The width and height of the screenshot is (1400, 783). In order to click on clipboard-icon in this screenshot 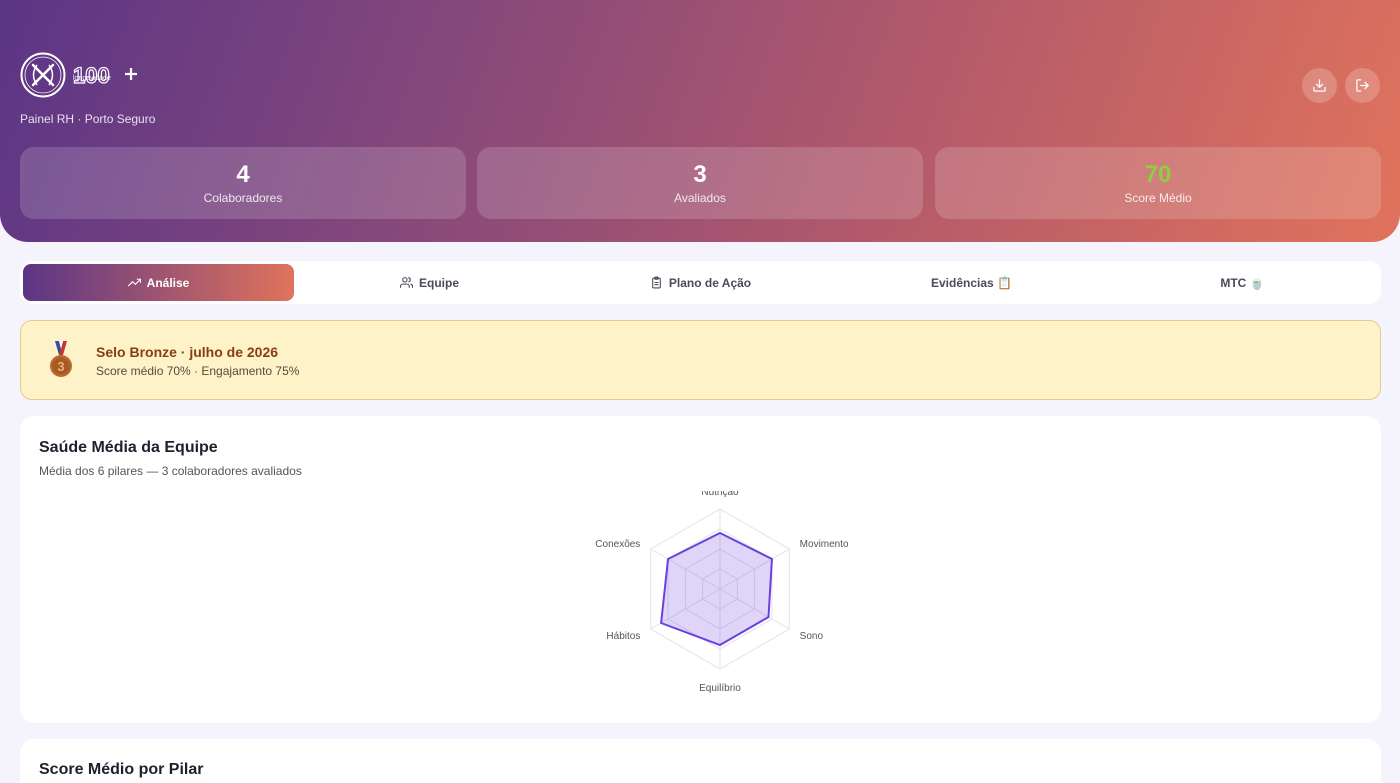, I will do `click(656, 282)`.